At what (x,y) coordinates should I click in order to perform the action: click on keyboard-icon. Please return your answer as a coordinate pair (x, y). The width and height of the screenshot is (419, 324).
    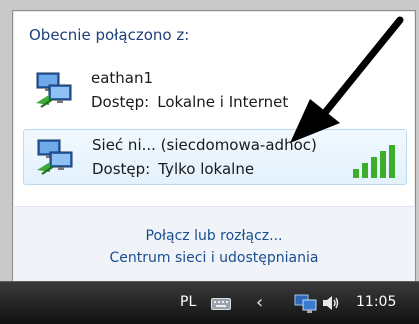
    Looking at the image, I should click on (221, 304).